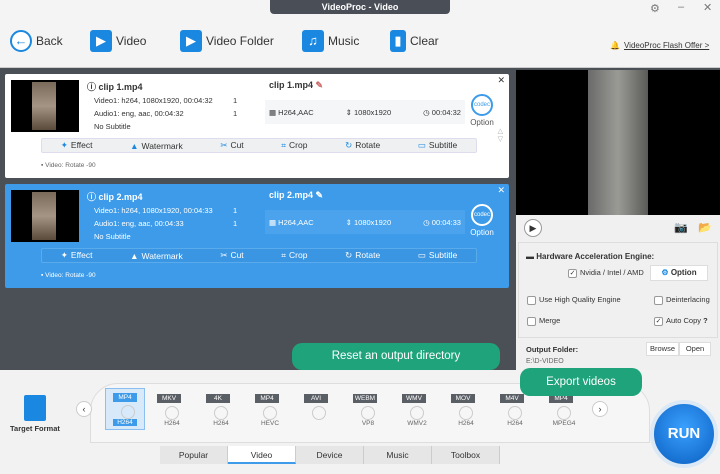 The width and height of the screenshot is (720, 474). What do you see at coordinates (131, 41) in the screenshot?
I see `video-label: Video` at bounding box center [131, 41].